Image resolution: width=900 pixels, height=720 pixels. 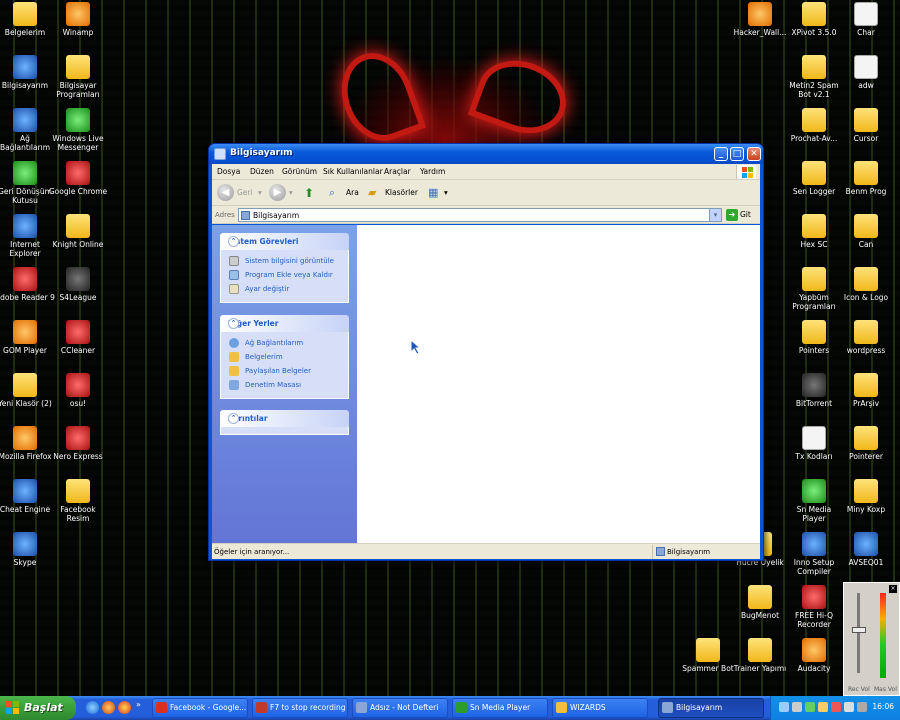 I want to click on desktop-icon-skype: Skype, so click(x=27, y=549).